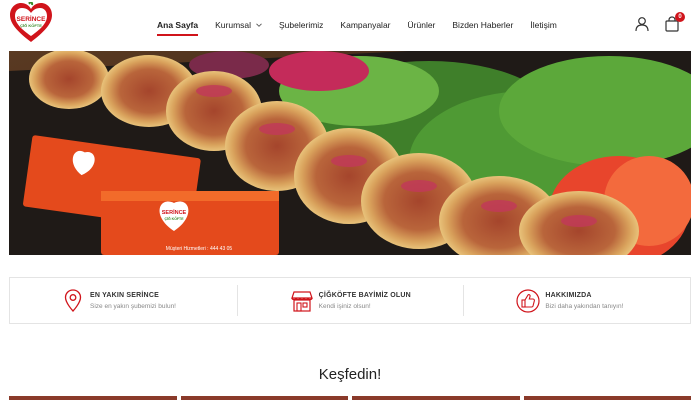 The height and width of the screenshot is (400, 700). I want to click on chevron-down-icon, so click(259, 25).